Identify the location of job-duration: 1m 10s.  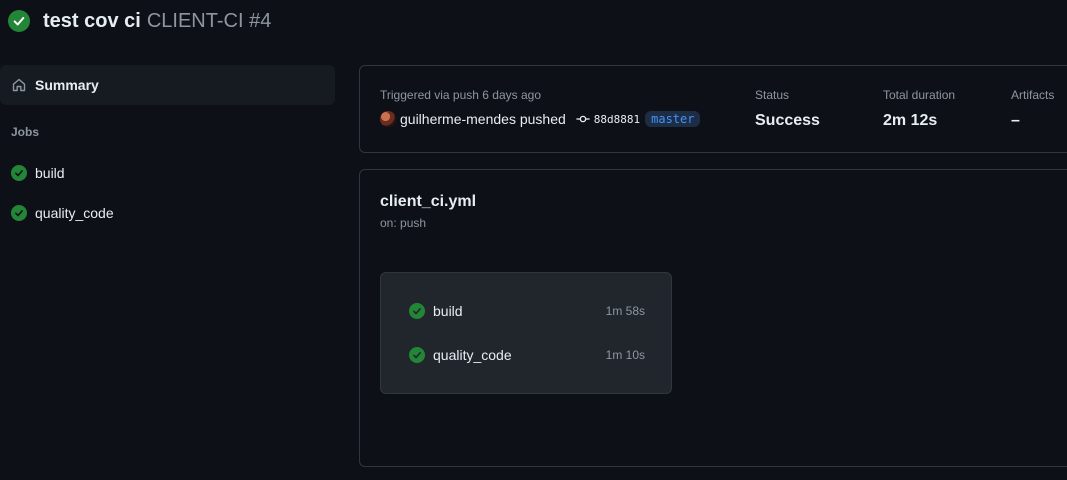
(625, 355).